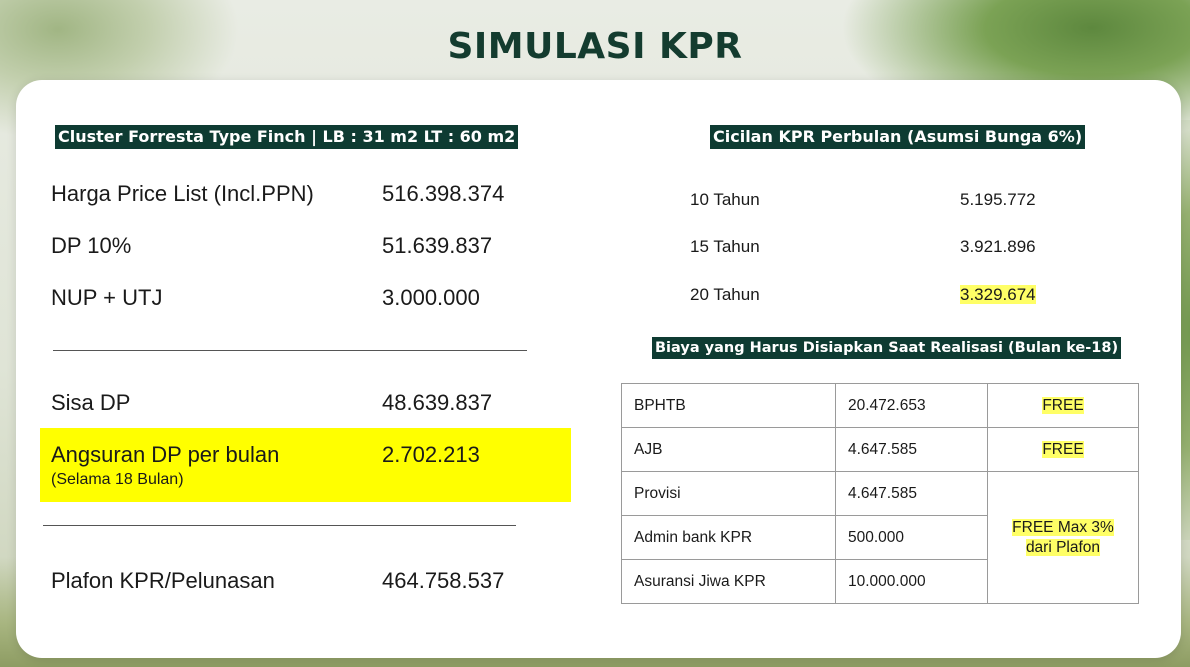 The image size is (1190, 667). I want to click on cicilan-amount-20: 3.329.674, so click(998, 295).